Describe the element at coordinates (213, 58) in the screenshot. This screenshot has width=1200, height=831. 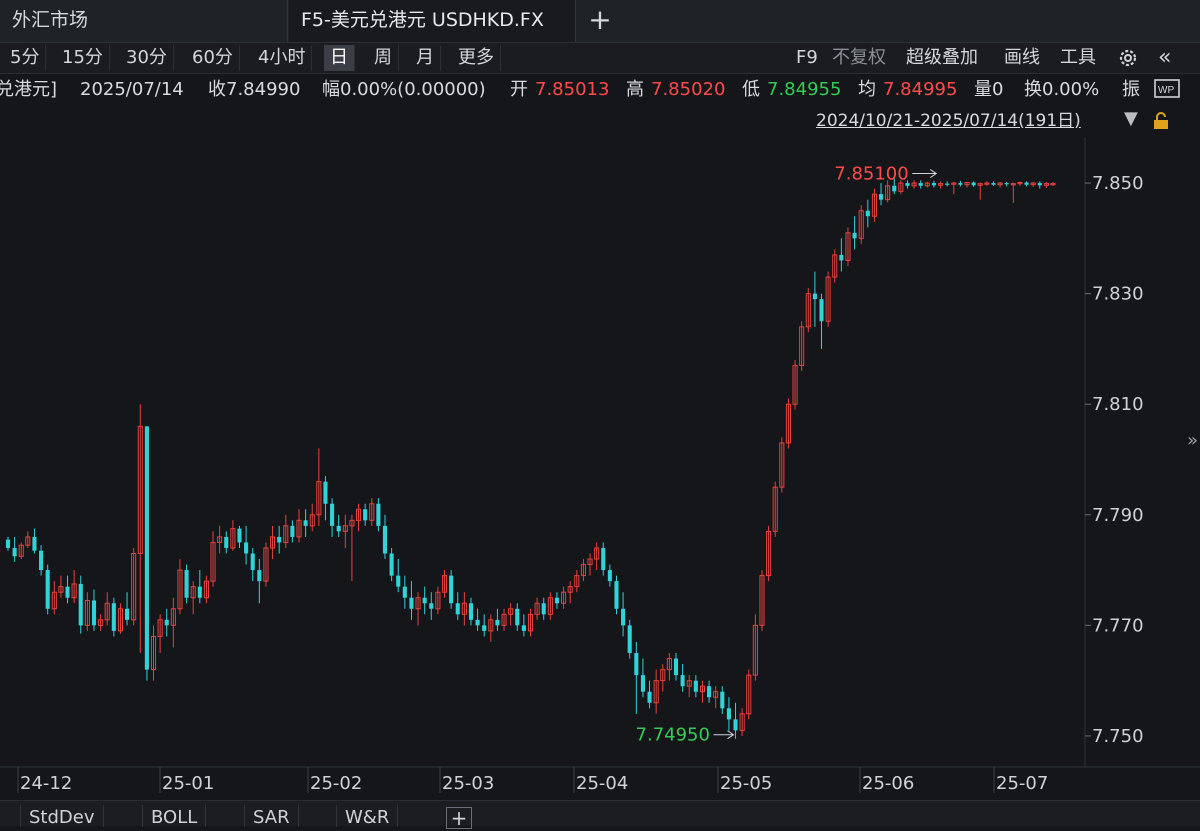
I see `period-60min: 60分` at that location.